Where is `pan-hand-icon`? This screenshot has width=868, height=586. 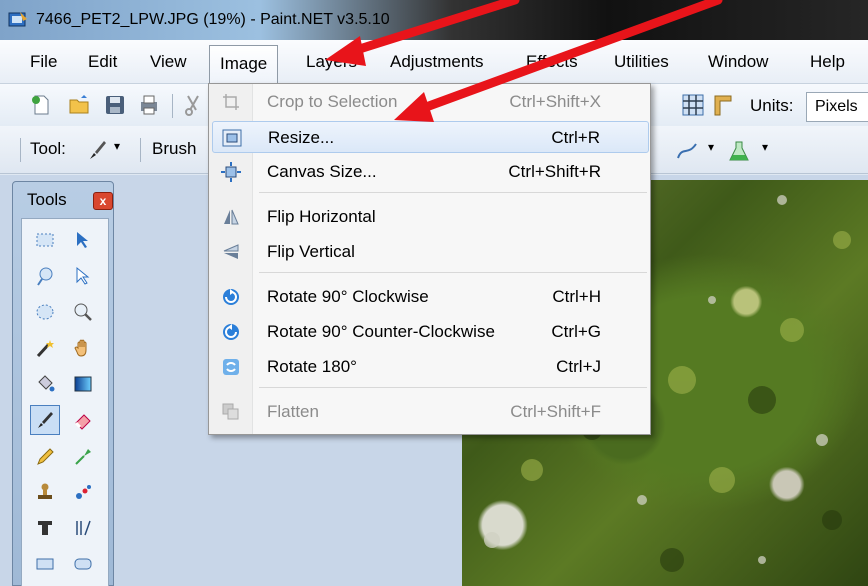 pan-hand-icon is located at coordinates (83, 348).